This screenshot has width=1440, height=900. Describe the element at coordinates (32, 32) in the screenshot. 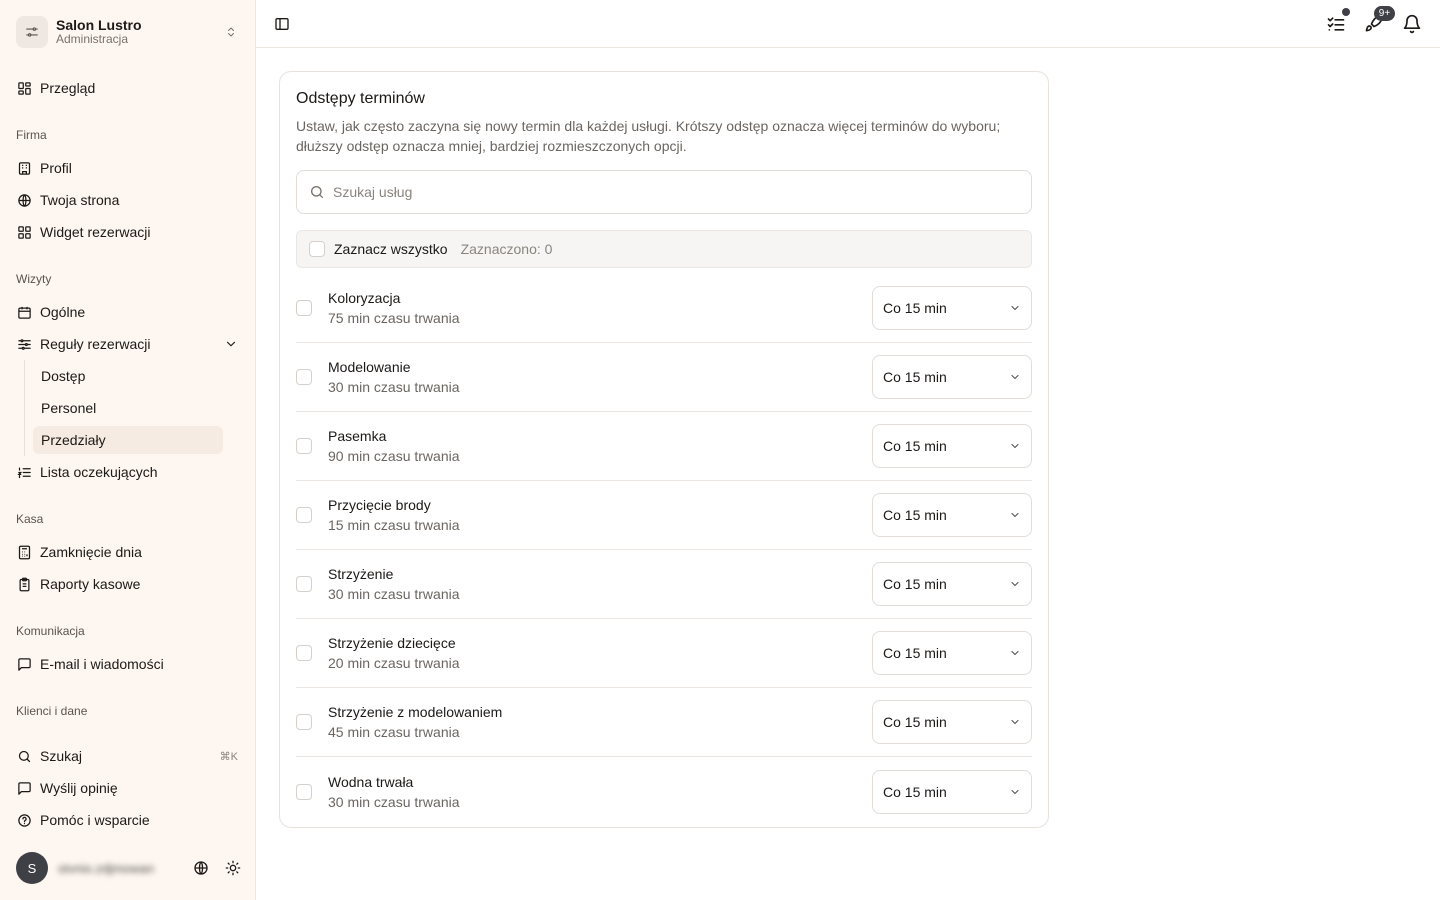

I see `sliders-icon` at that location.